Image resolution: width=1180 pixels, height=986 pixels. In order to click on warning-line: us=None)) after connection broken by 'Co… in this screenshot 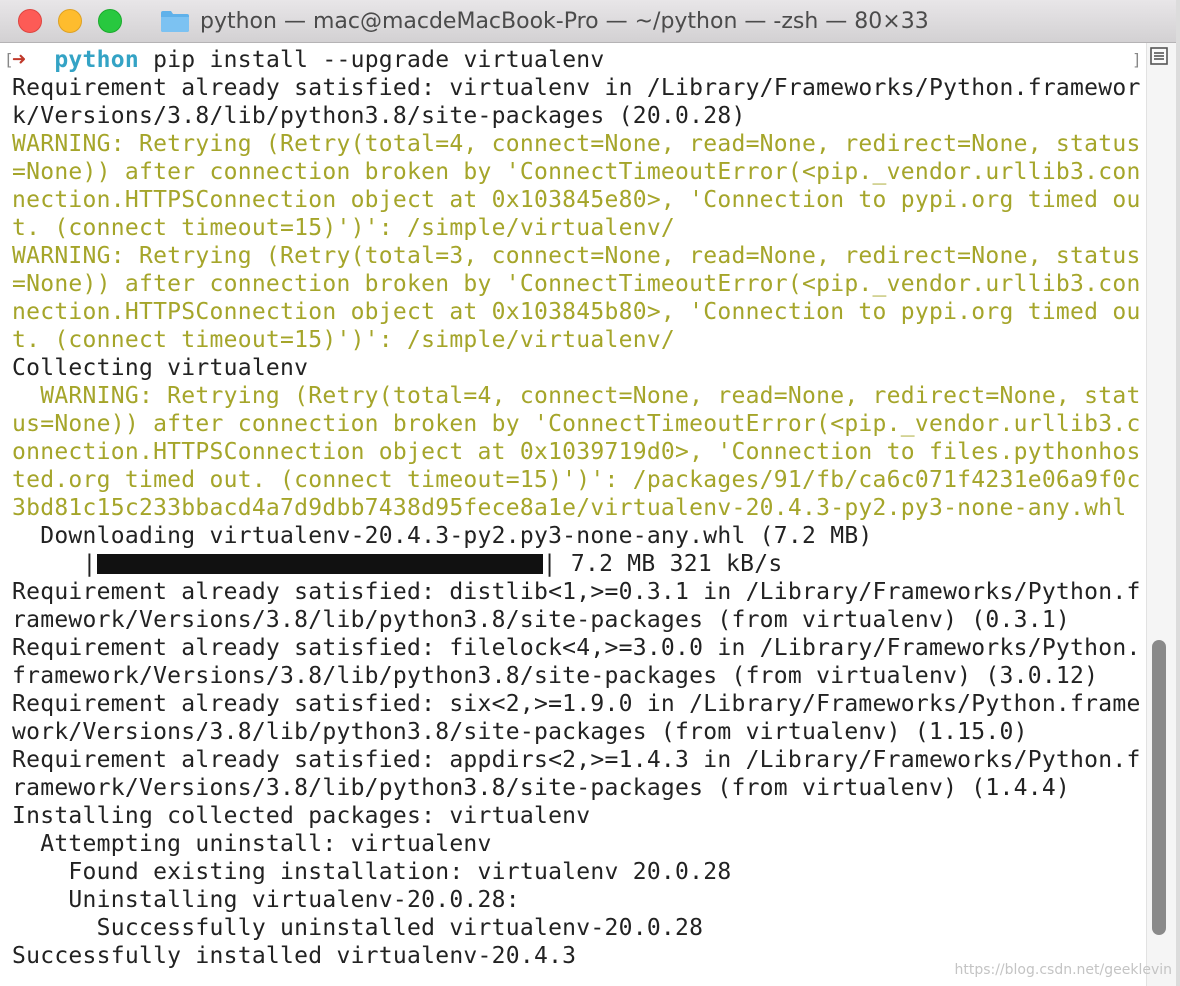, I will do `click(576, 424)`.